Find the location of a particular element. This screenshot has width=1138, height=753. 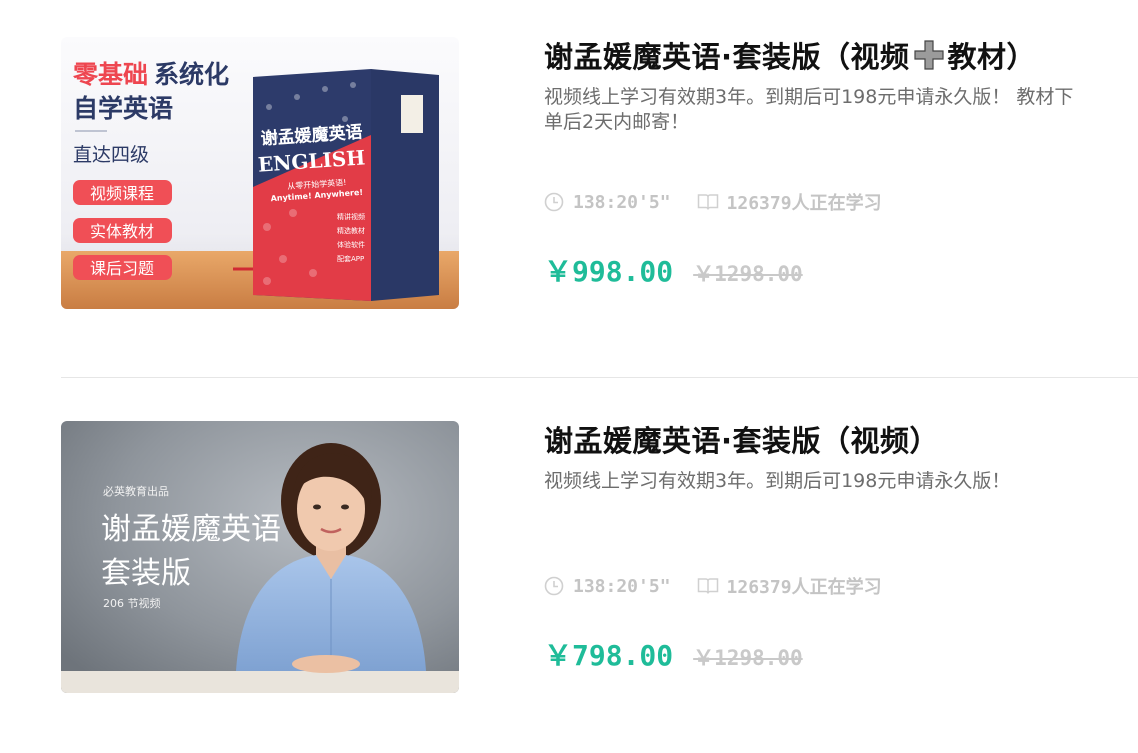

course-title-part1: 谢孟媛魔英语·套装版（视频） is located at coordinates (741, 441).